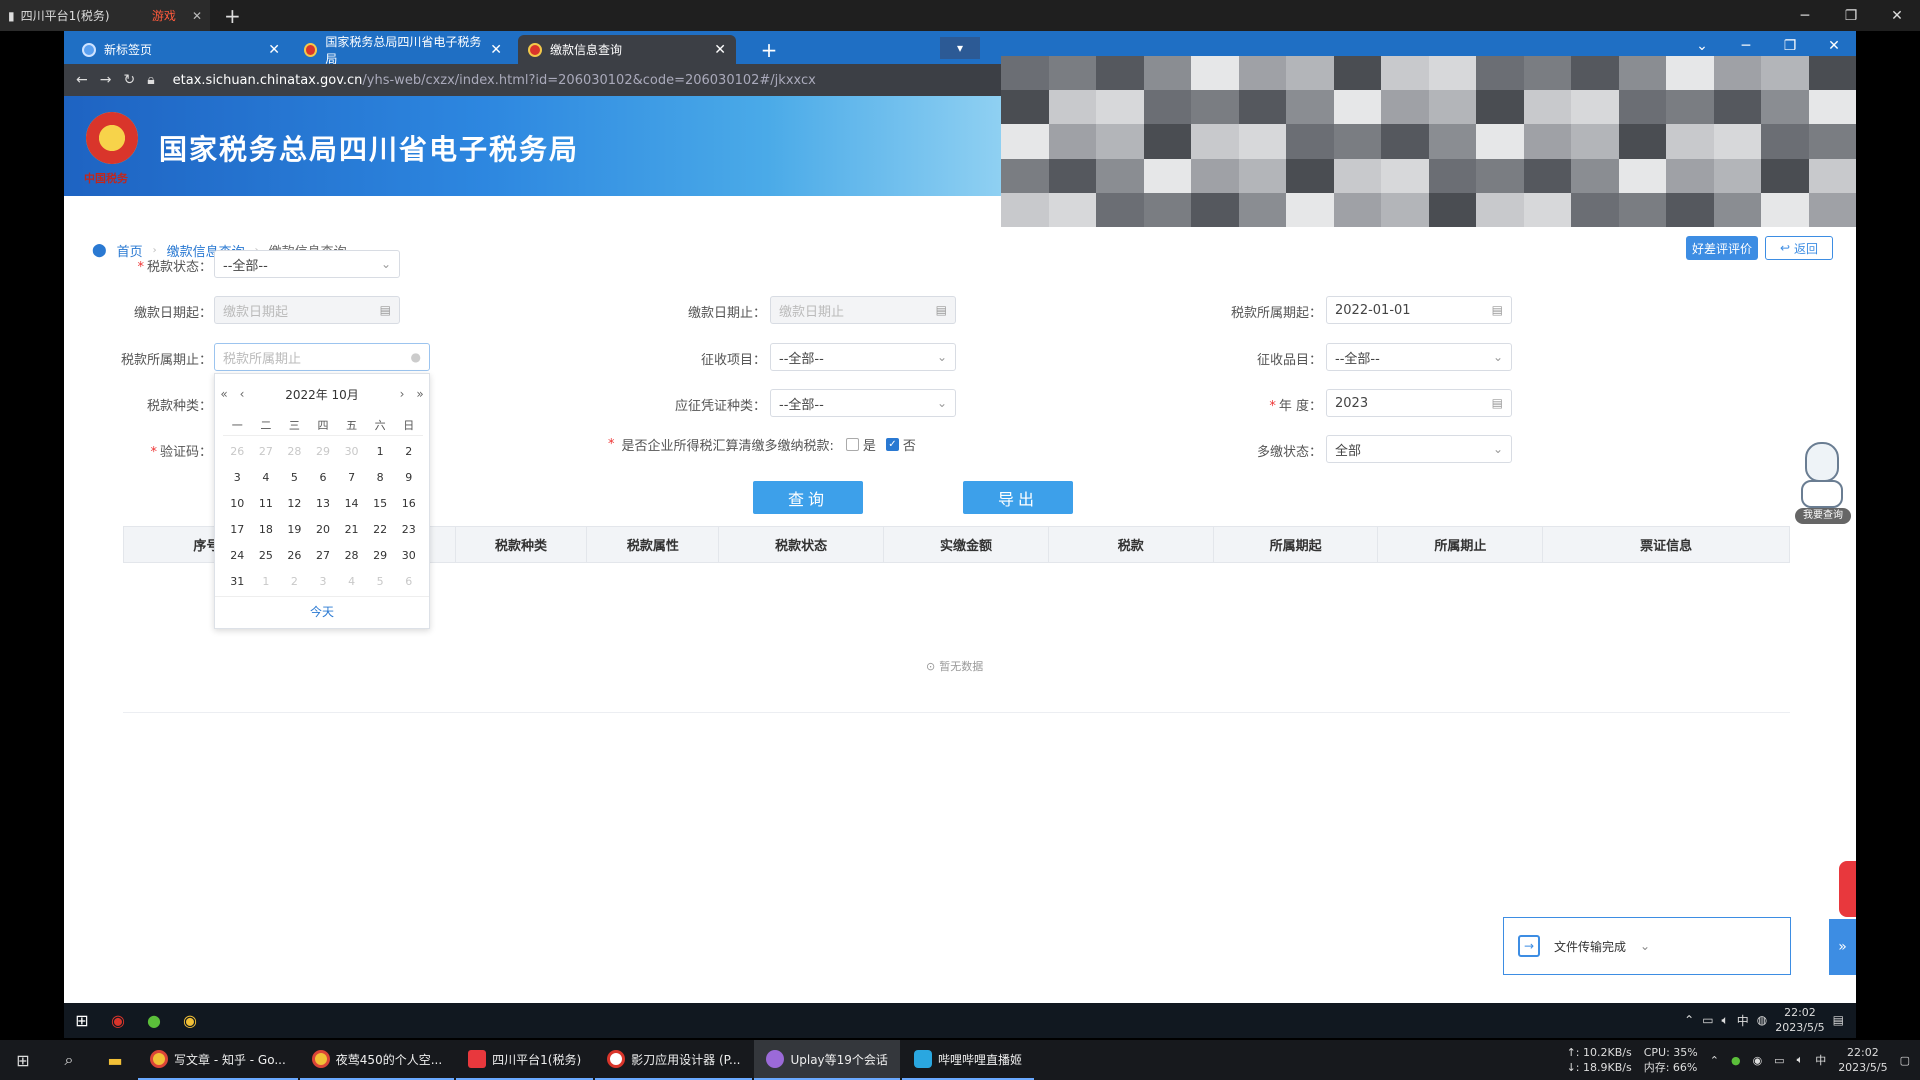 The width and height of the screenshot is (1920, 1080). I want to click on prev-year-icon: «, so click(224, 394).